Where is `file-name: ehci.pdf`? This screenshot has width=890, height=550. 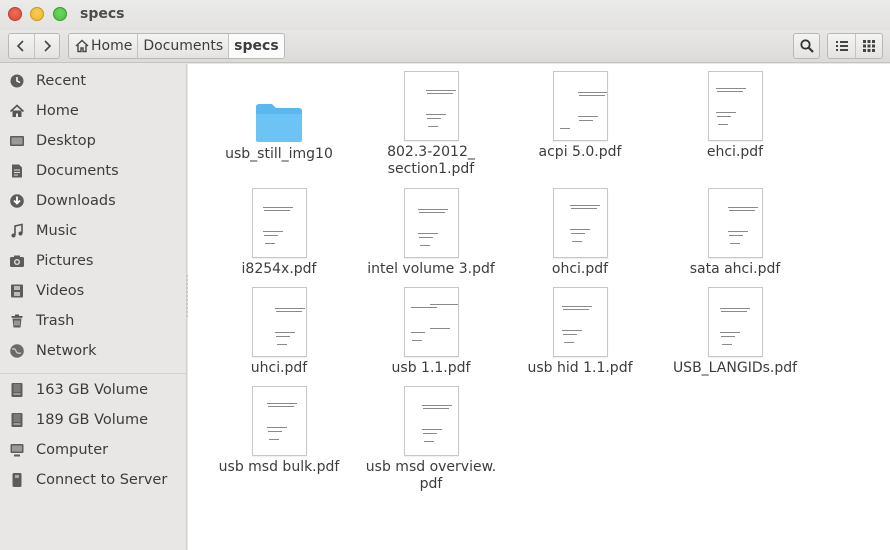 file-name: ehci.pdf is located at coordinates (735, 152).